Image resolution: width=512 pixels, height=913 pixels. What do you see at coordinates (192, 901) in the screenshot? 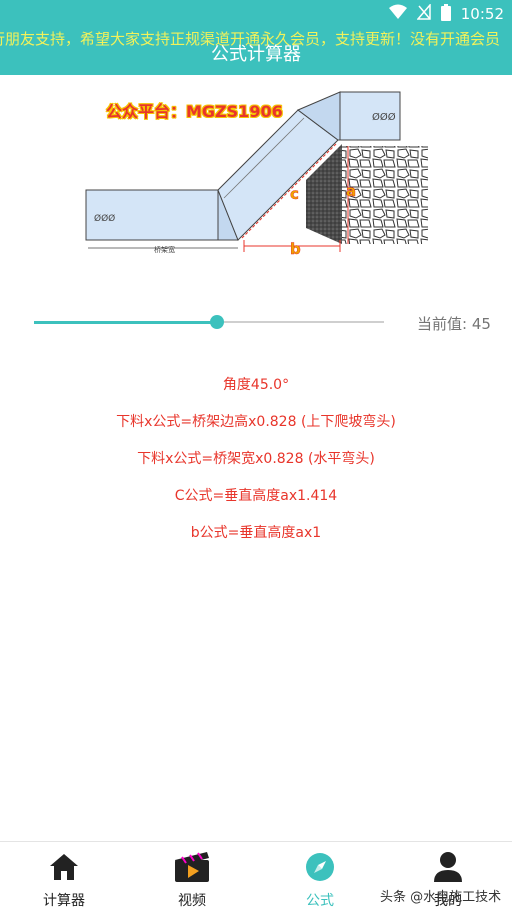
I see `nav-label-video: 视频` at bounding box center [192, 901].